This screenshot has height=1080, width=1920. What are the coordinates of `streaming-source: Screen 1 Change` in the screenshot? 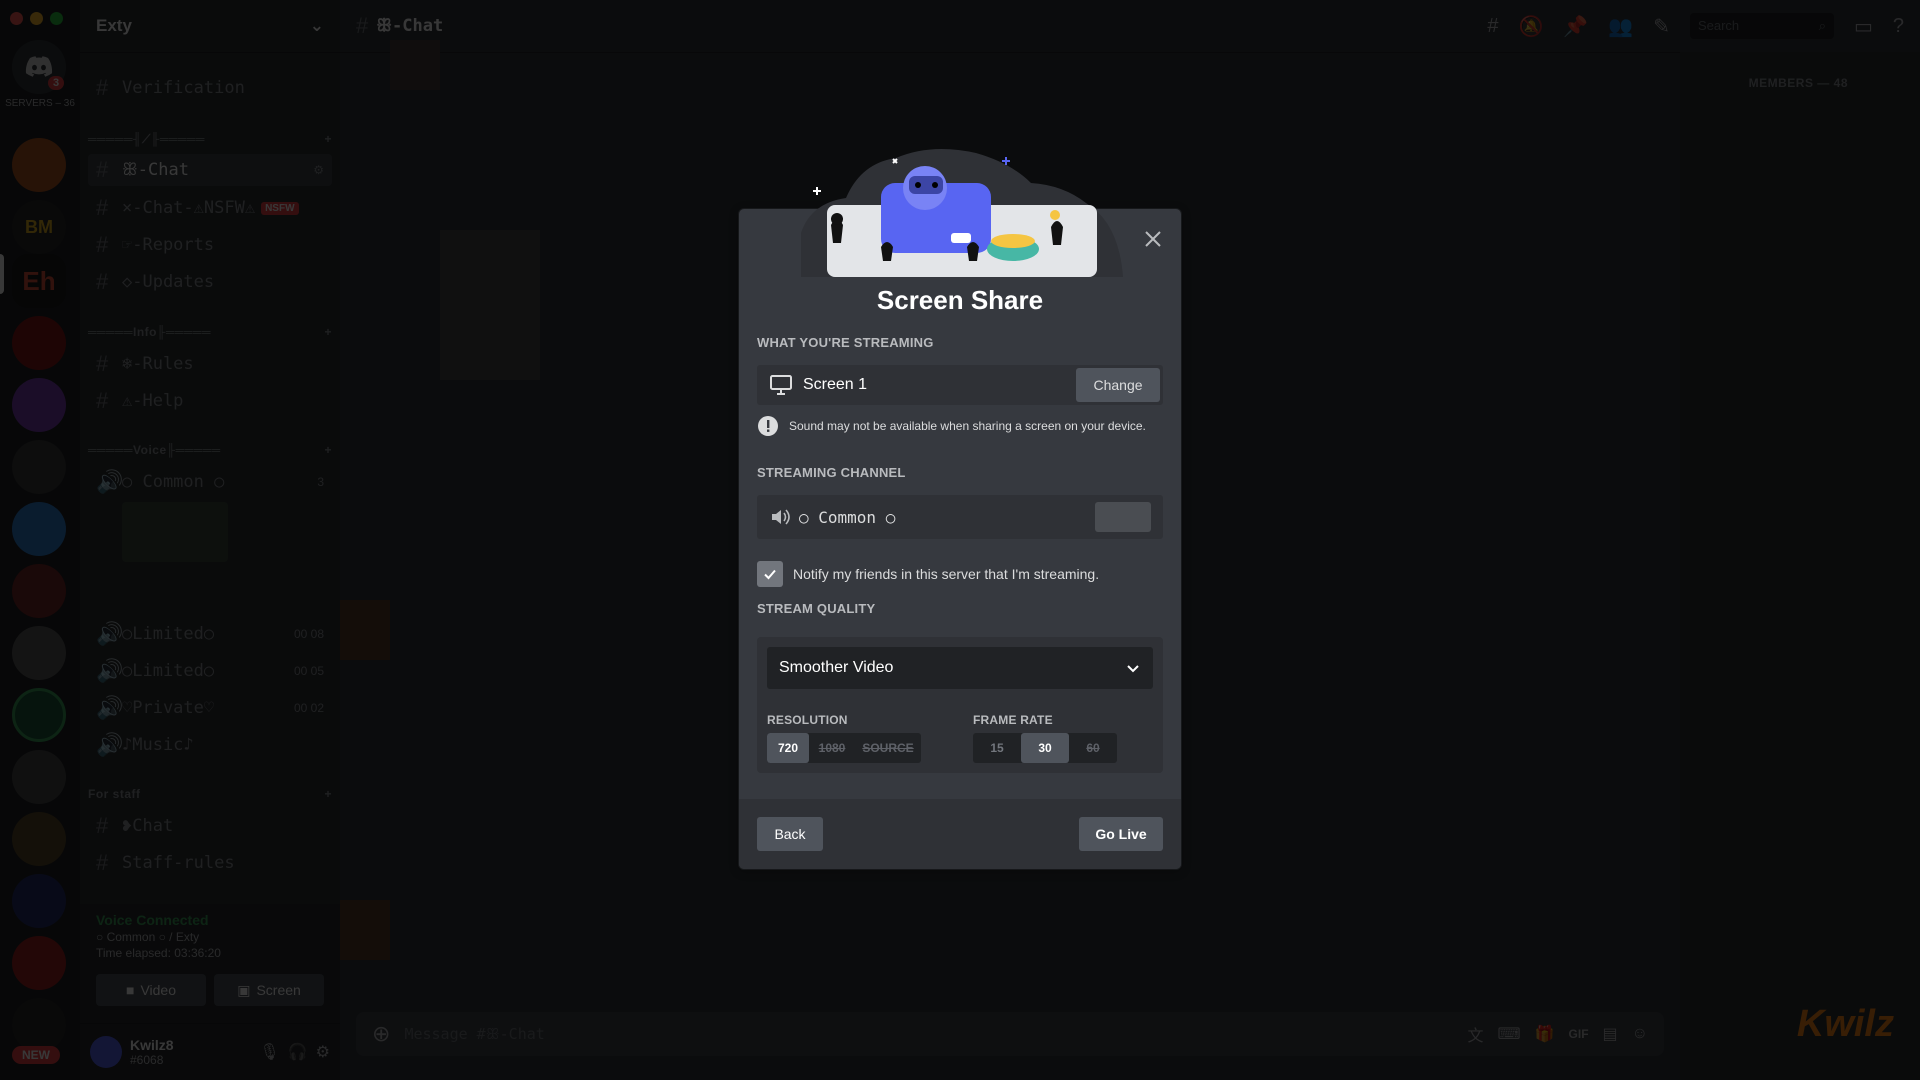 It's located at (960, 385).